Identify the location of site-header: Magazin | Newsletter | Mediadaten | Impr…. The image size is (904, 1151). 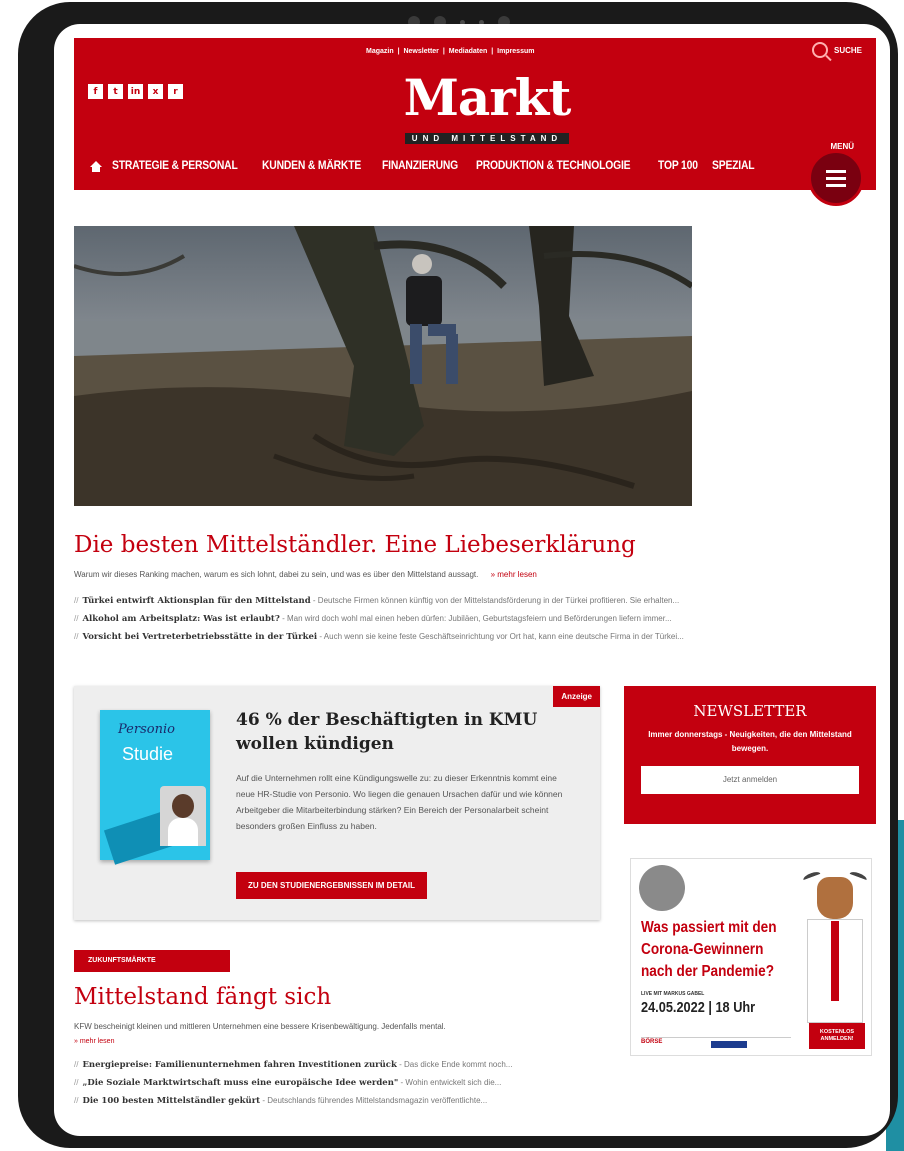
(475, 114).